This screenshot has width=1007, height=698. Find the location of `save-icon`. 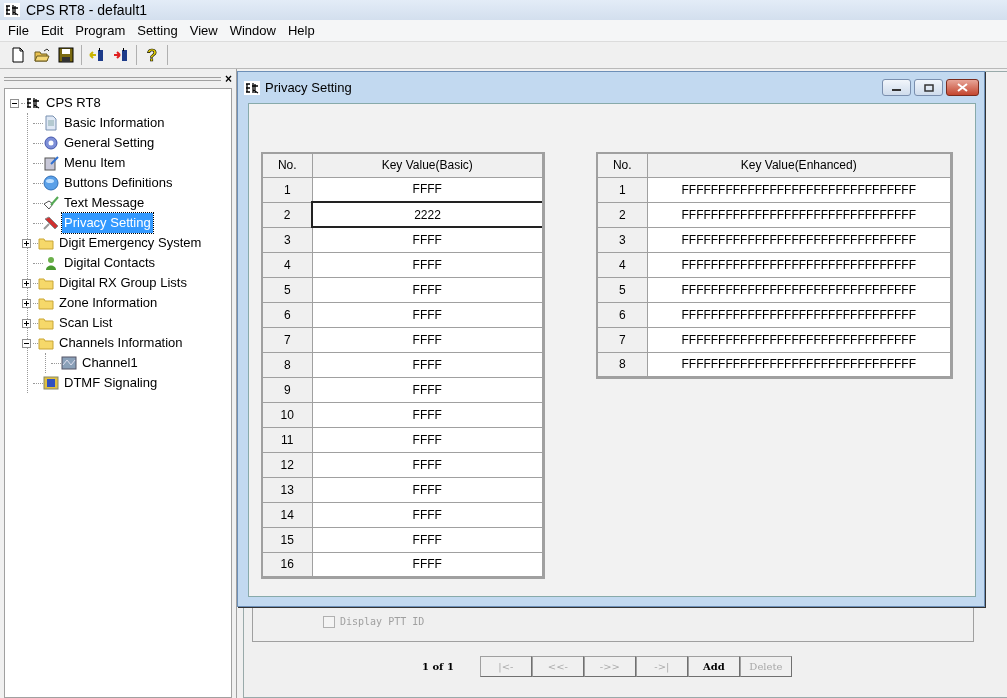

save-icon is located at coordinates (66, 55).